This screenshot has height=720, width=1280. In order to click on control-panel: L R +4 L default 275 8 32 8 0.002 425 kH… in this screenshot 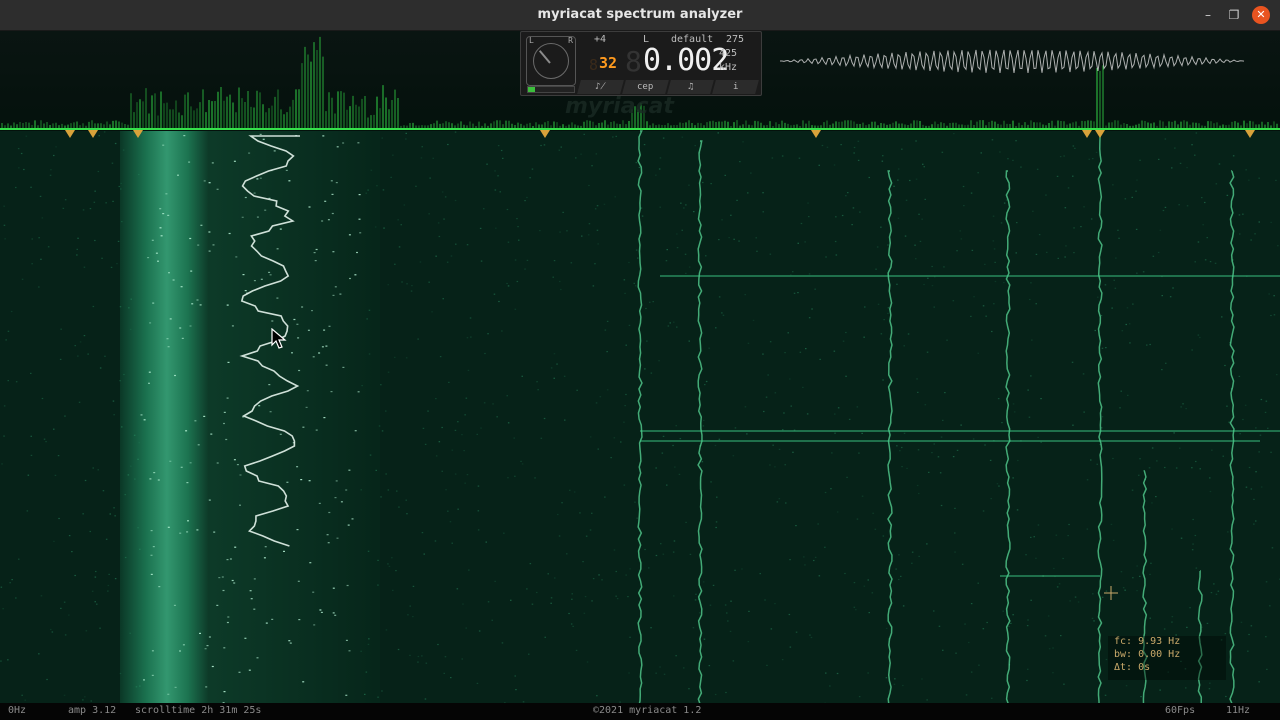, I will do `click(641, 63)`.